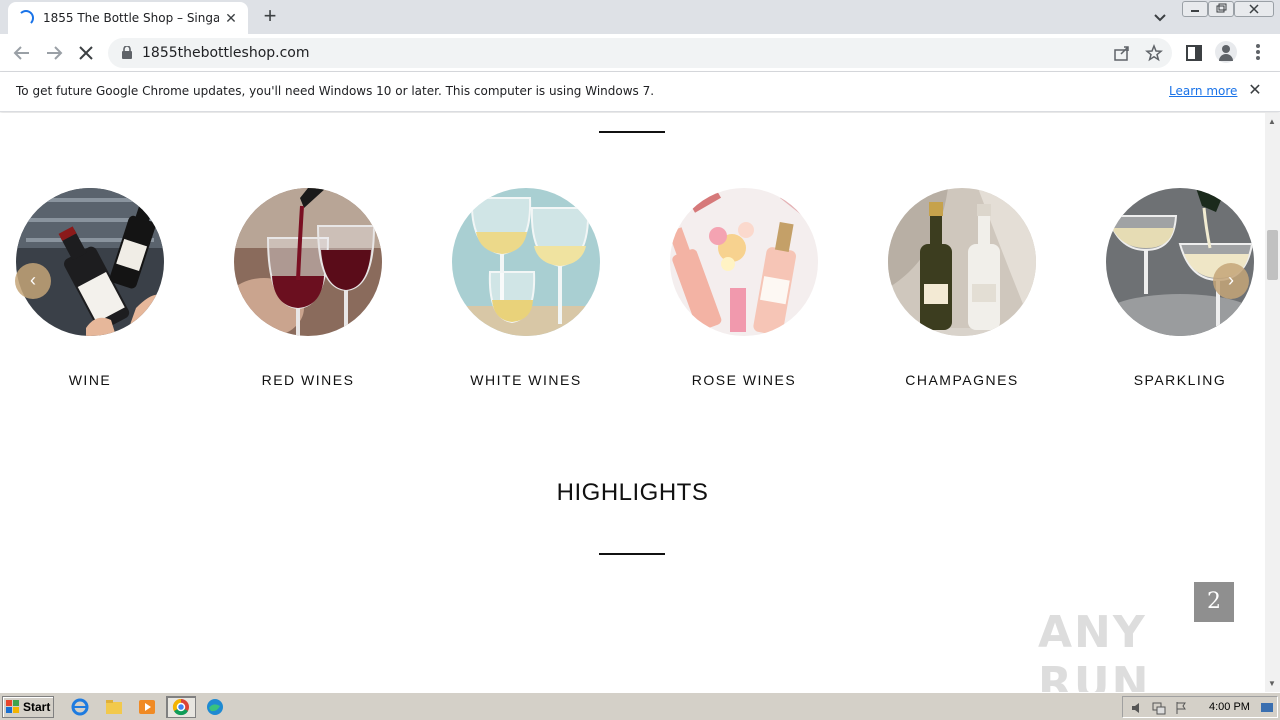  Describe the element at coordinates (1177, 380) in the screenshot. I see `category-label: SPARKLING` at that location.